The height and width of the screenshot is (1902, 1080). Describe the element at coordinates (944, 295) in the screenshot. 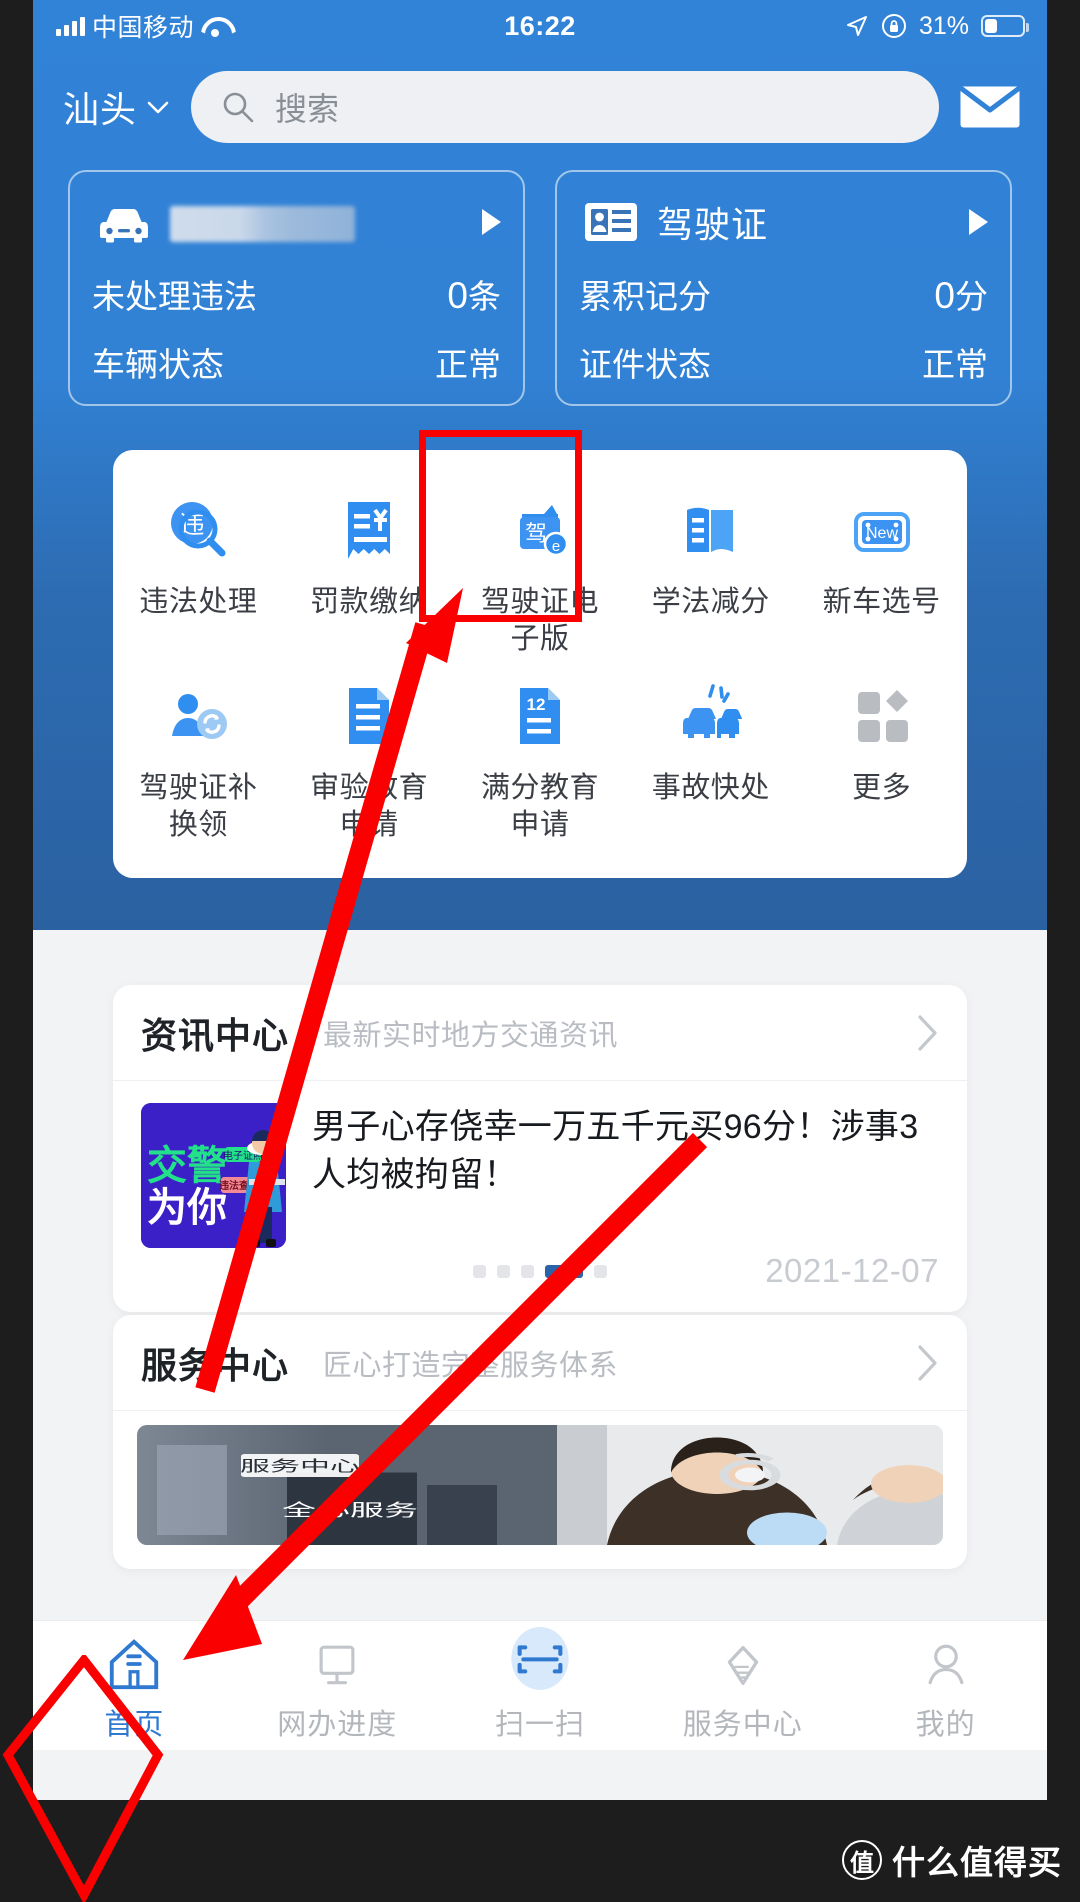

I see `license-row-value-0: 0` at that location.